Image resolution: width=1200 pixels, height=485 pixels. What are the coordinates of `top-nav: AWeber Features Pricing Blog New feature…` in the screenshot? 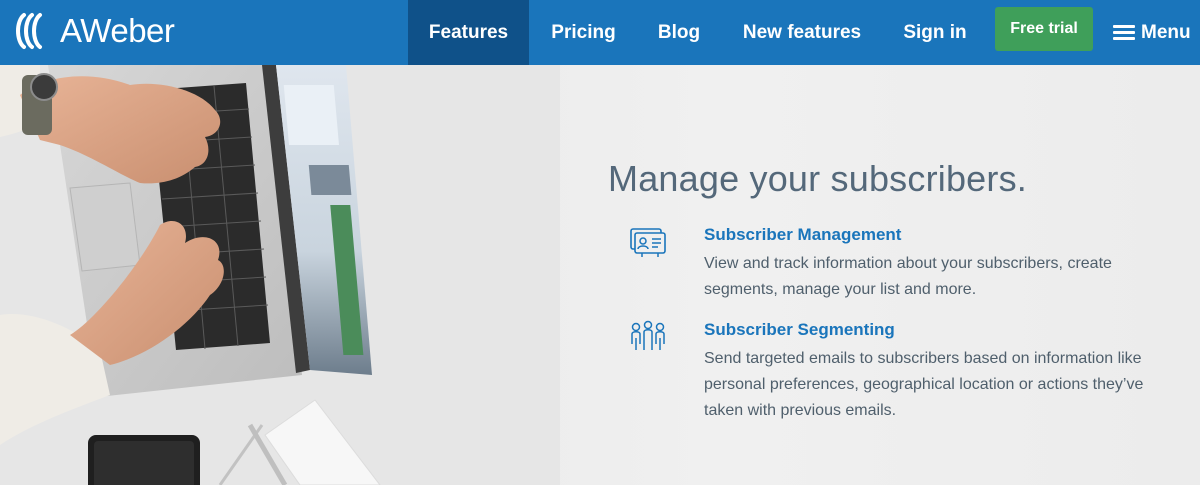 It's located at (600, 32).